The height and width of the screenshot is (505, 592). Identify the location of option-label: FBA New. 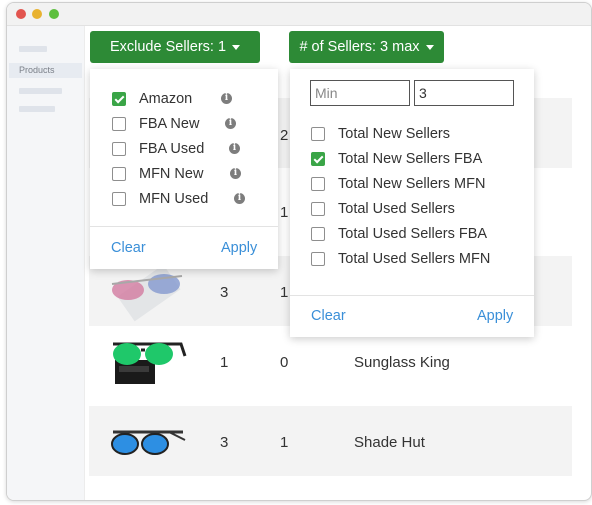
(169, 124).